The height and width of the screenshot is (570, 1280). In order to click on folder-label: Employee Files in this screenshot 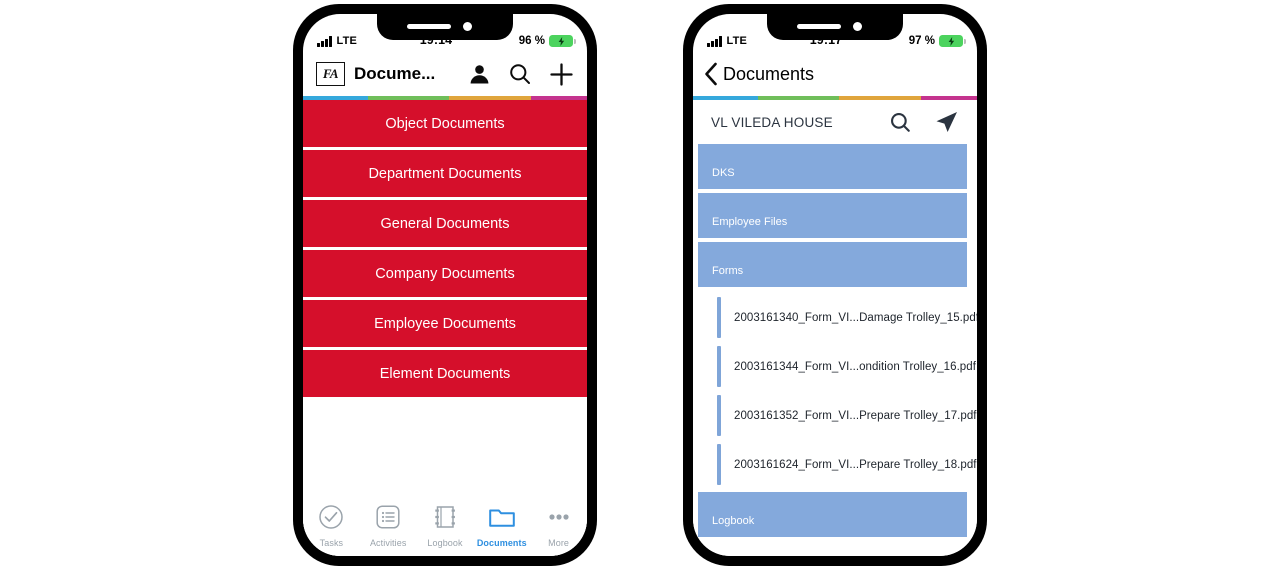, I will do `click(750, 222)`.